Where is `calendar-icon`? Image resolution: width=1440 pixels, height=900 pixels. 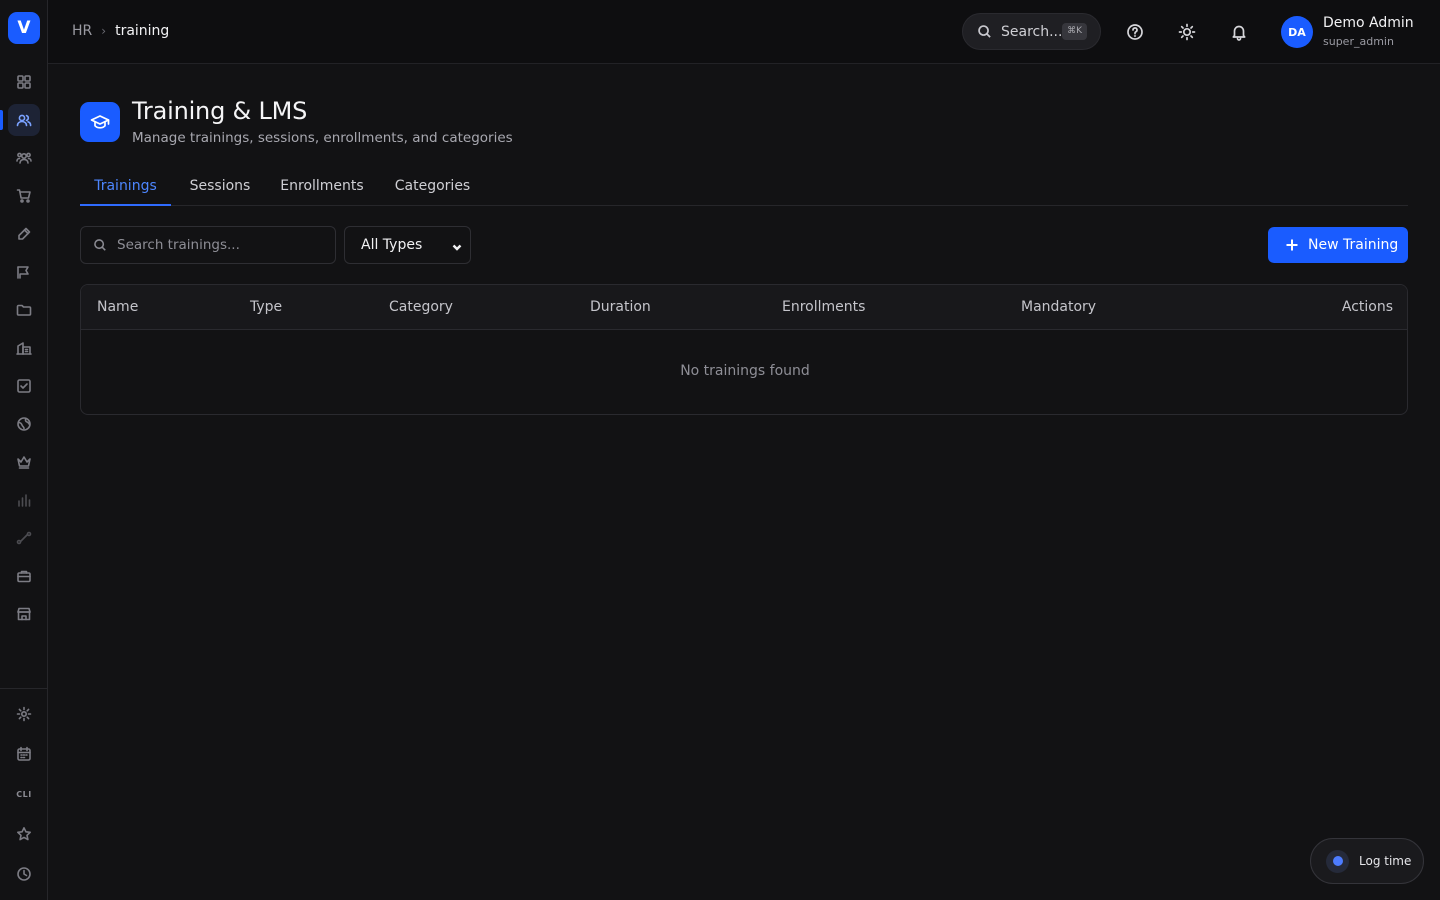
calendar-icon is located at coordinates (24, 753).